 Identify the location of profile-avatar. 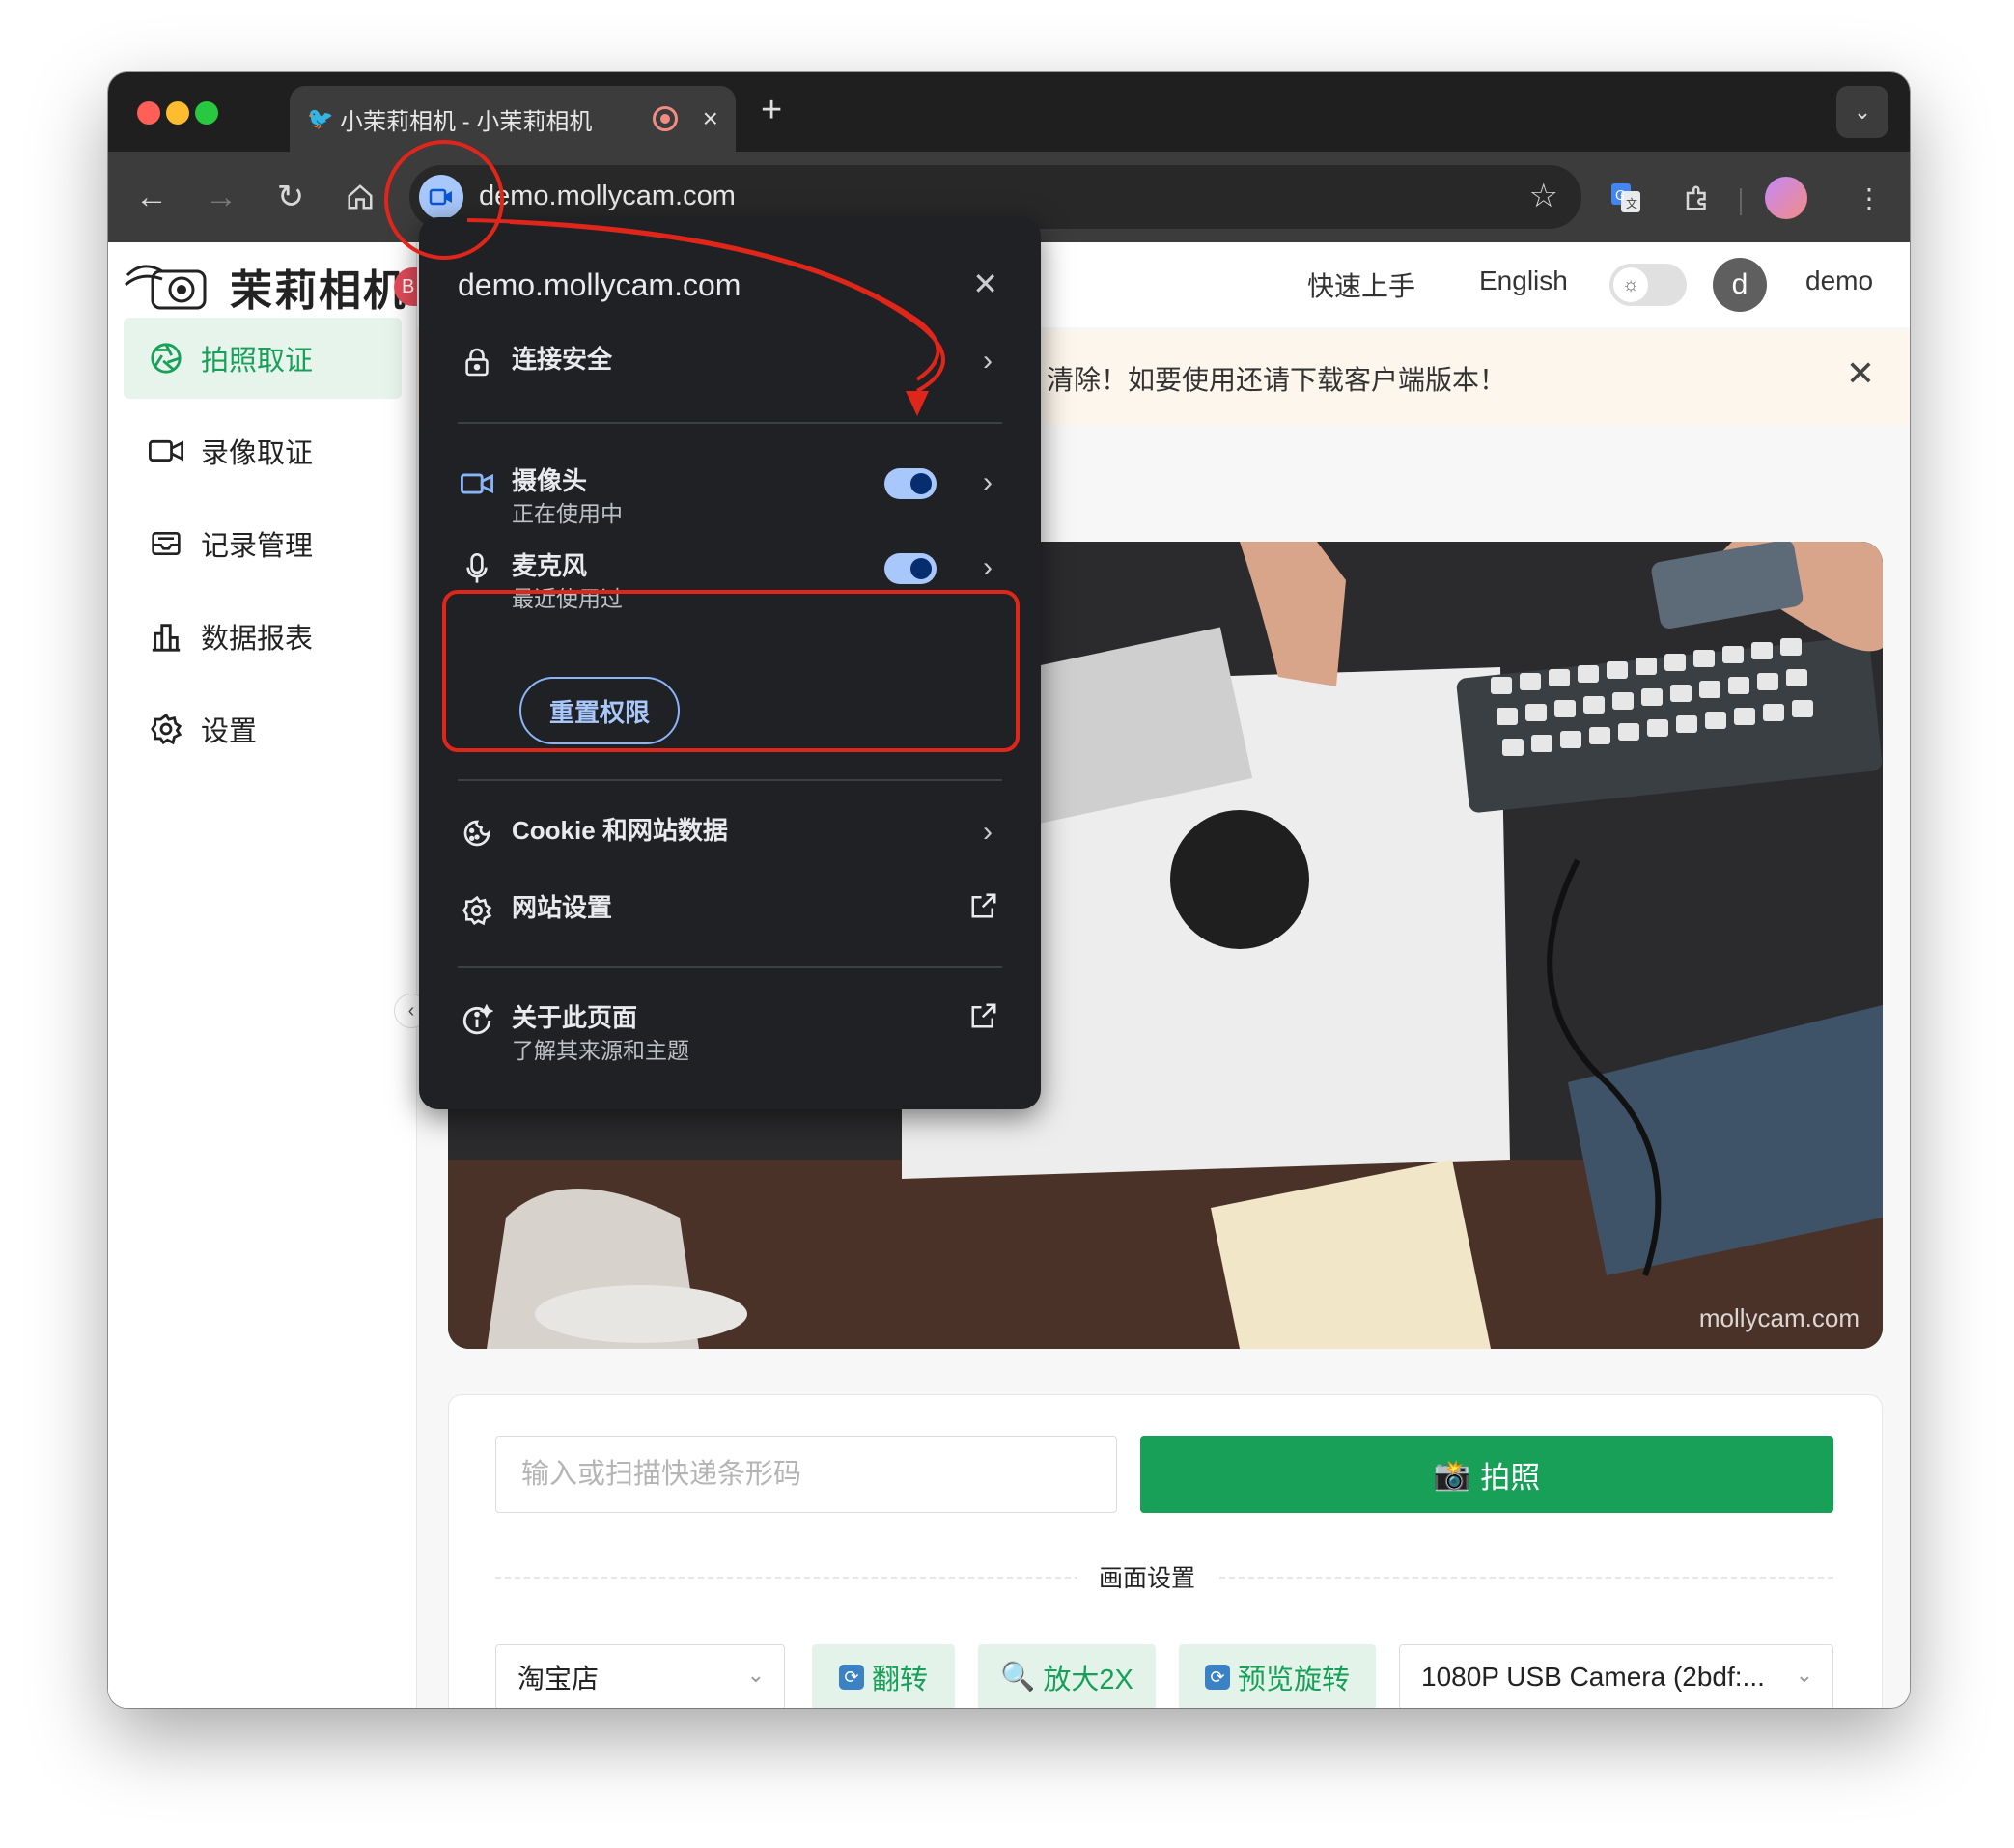
(1786, 198).